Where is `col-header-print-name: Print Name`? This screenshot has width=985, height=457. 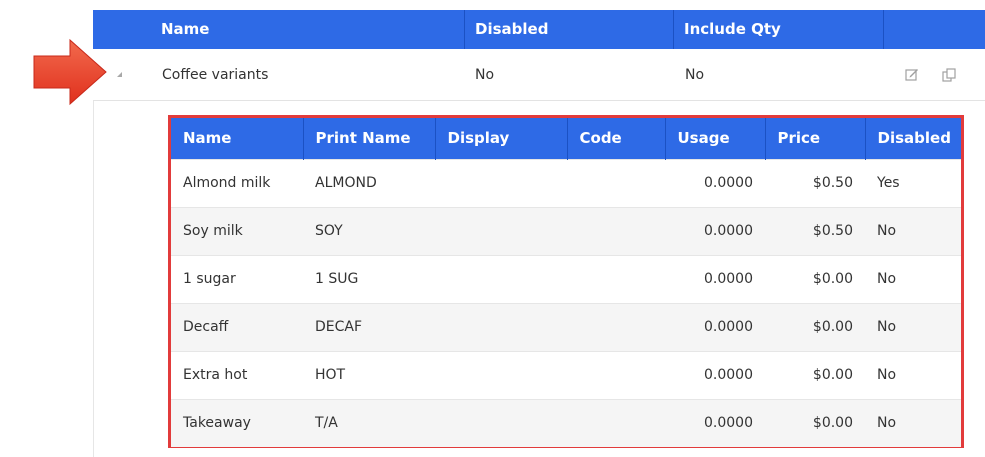 col-header-print-name: Print Name is located at coordinates (369, 138).